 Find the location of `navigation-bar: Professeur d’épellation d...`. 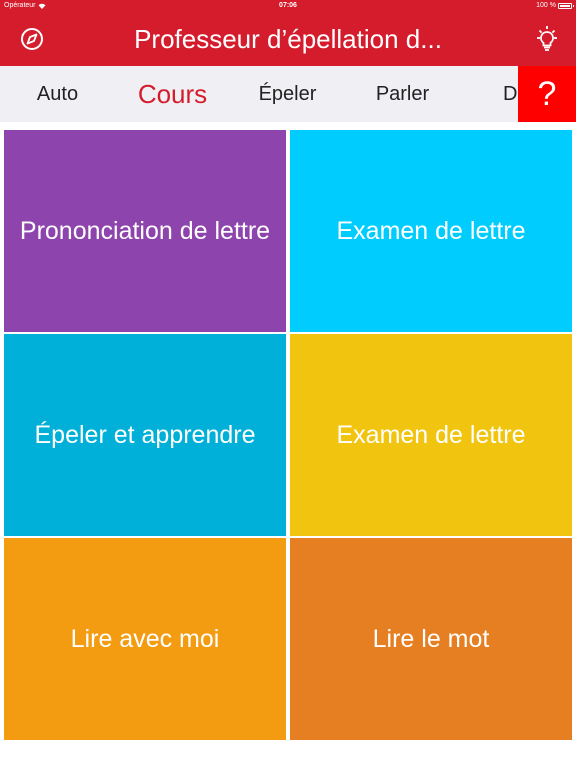

navigation-bar: Professeur d’épellation d... is located at coordinates (288, 39).